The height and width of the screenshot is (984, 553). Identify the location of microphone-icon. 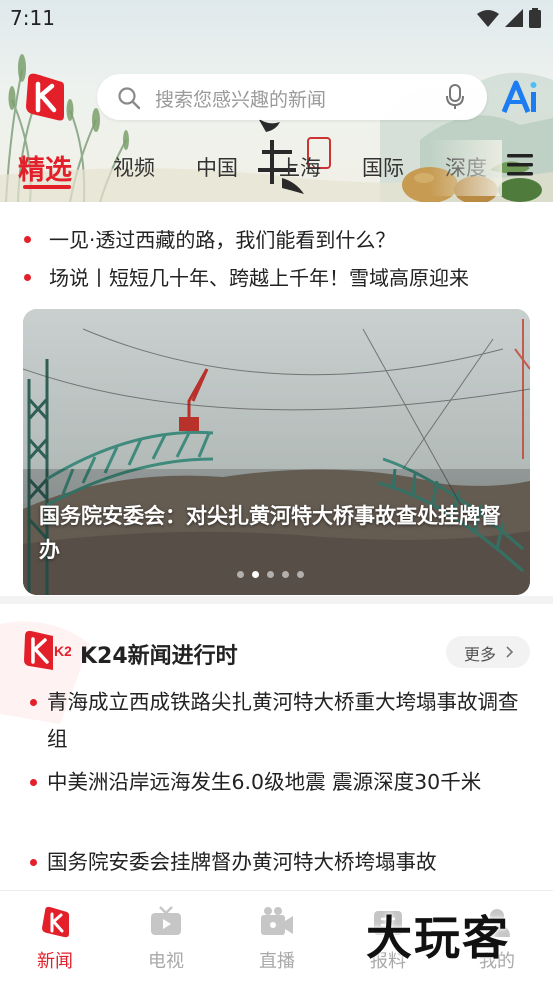
(455, 97).